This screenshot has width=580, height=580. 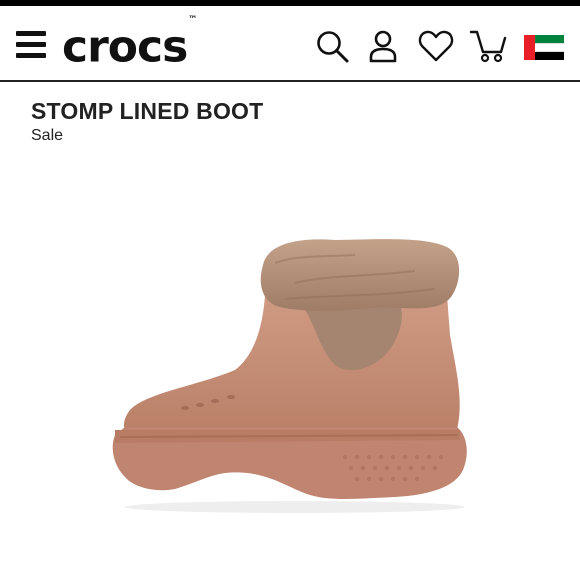 I want to click on menu-icon, so click(x=31, y=44).